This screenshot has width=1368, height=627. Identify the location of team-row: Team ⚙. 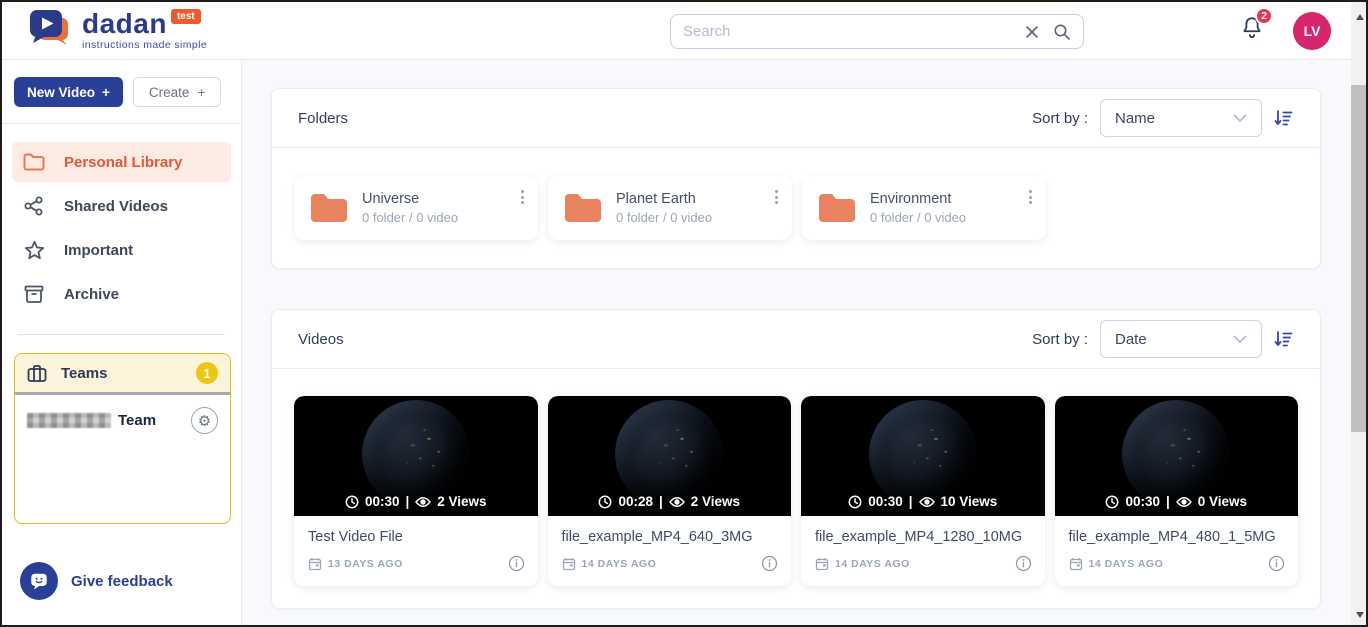
(122, 420).